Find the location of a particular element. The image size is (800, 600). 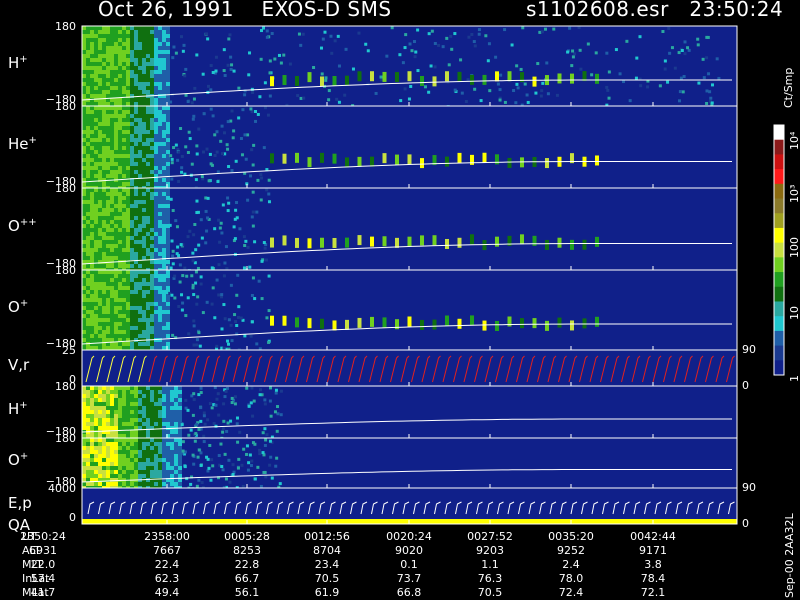

table-cell: 41.7 is located at coordinates (43, 592).